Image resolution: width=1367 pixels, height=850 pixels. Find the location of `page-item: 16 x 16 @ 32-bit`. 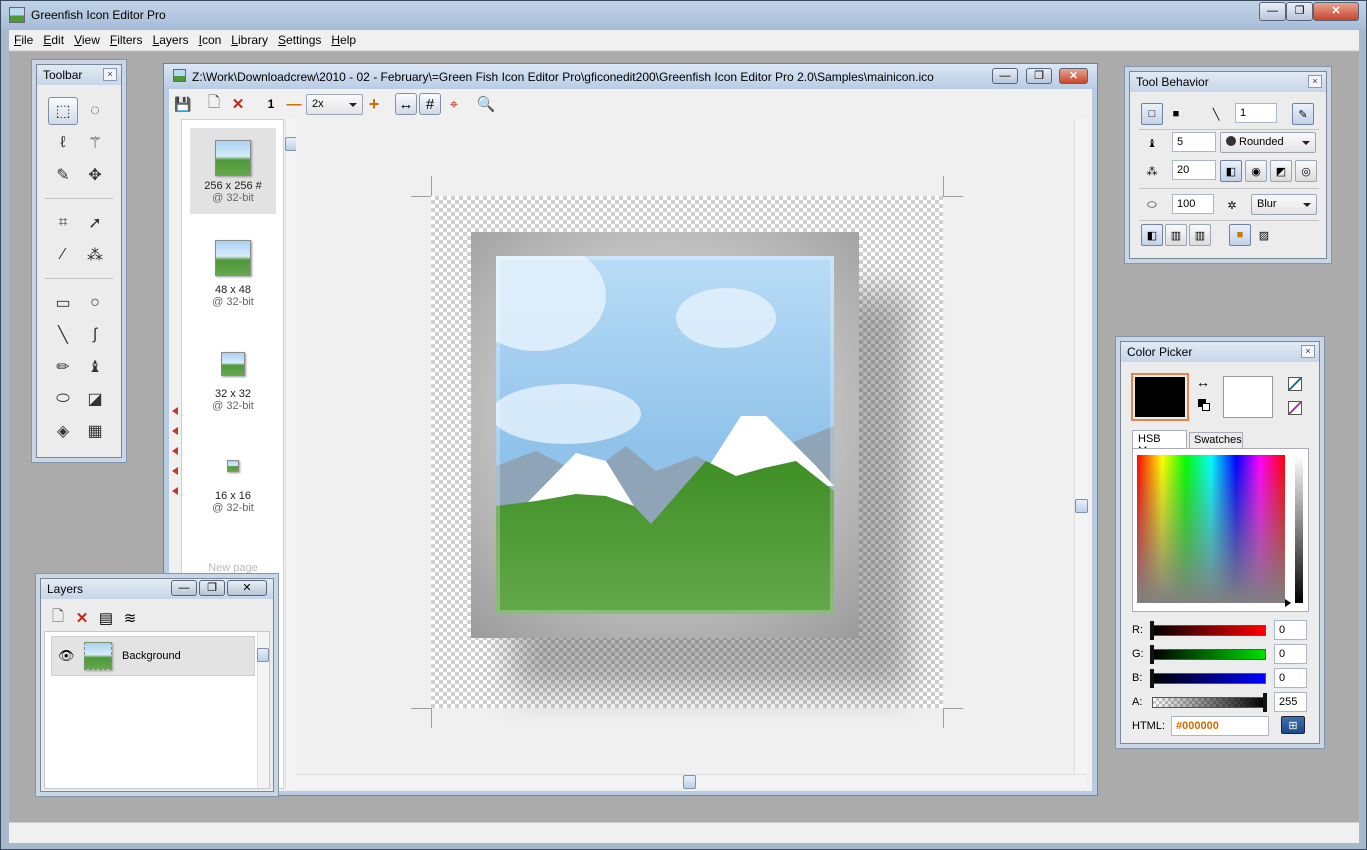

page-item: 16 x 16 @ 32-bit is located at coordinates (233, 492).